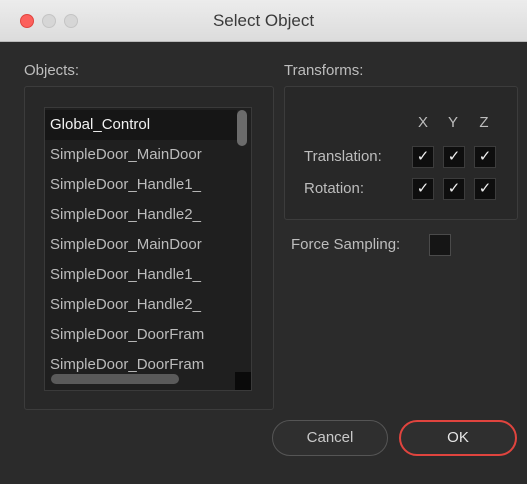 This screenshot has width=527, height=484. Describe the element at coordinates (141, 125) in the screenshot. I see `object-list-item: Global_Control` at that location.